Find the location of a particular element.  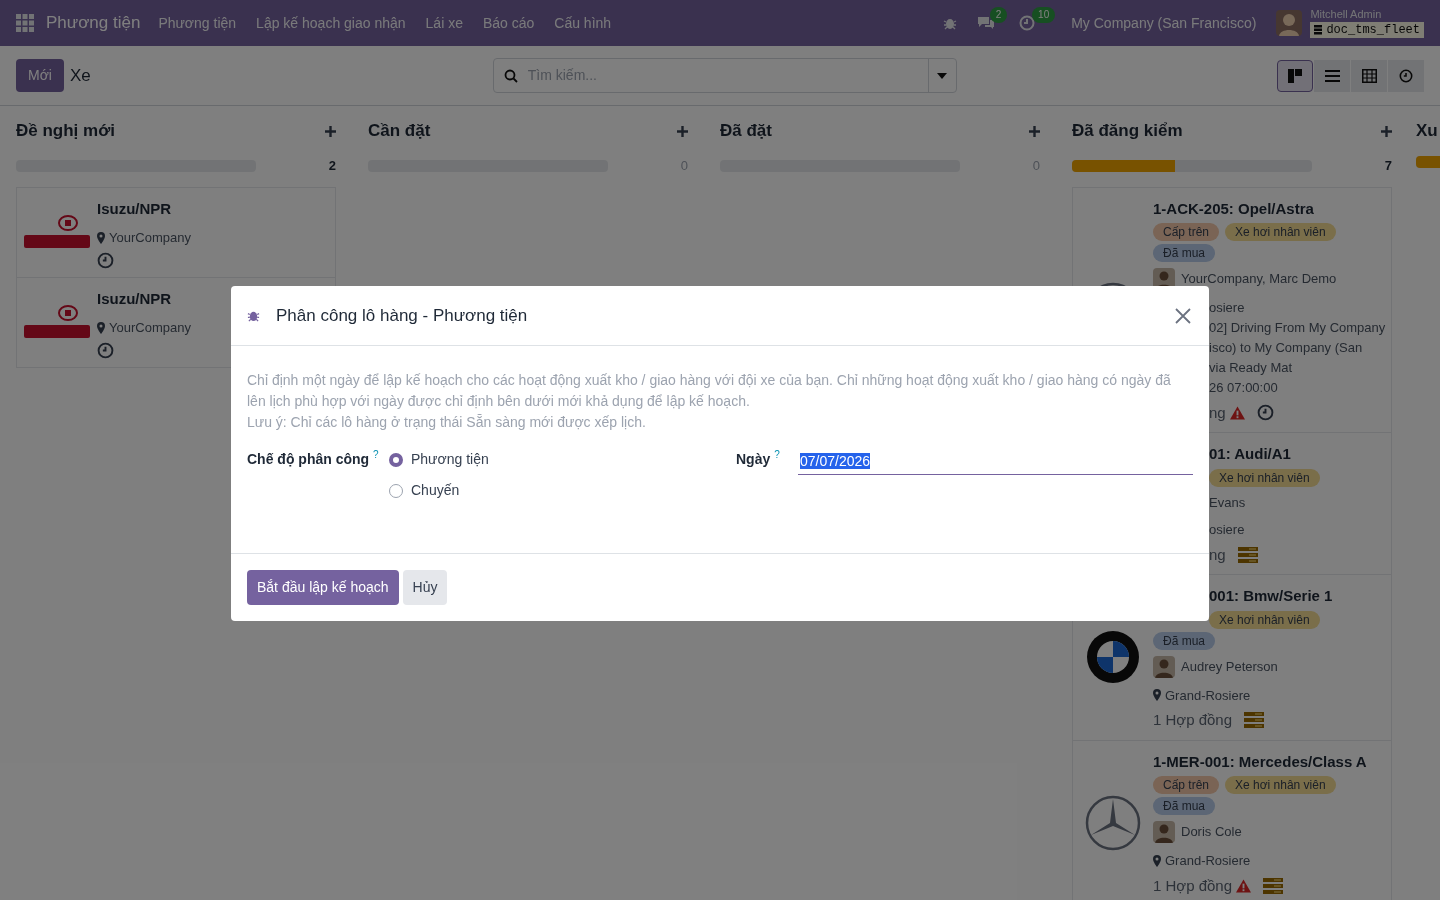

vehicle-title: 1-MER-001: Mercedes/Class A is located at coordinates (1260, 761).